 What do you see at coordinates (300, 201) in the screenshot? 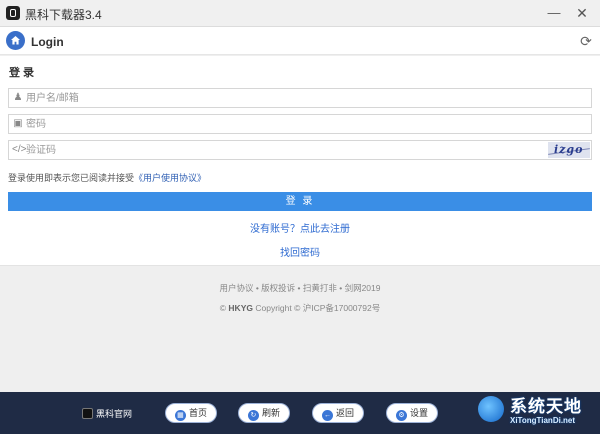
I see `login-button: 登 录` at bounding box center [300, 201].